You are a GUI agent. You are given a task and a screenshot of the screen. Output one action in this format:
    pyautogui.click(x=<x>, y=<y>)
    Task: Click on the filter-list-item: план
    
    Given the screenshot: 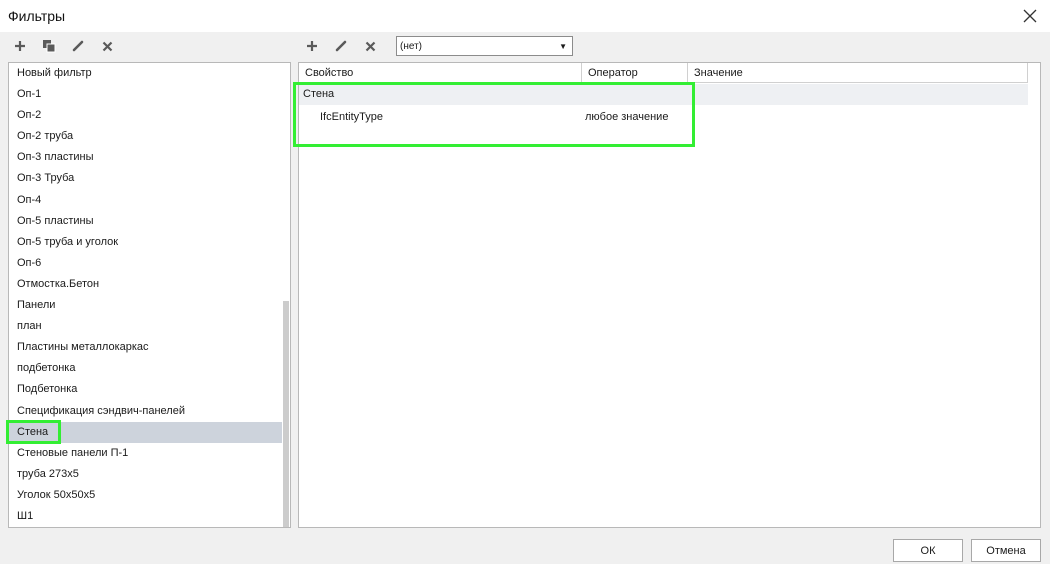 What is the action you would take?
    pyautogui.click(x=149, y=326)
    